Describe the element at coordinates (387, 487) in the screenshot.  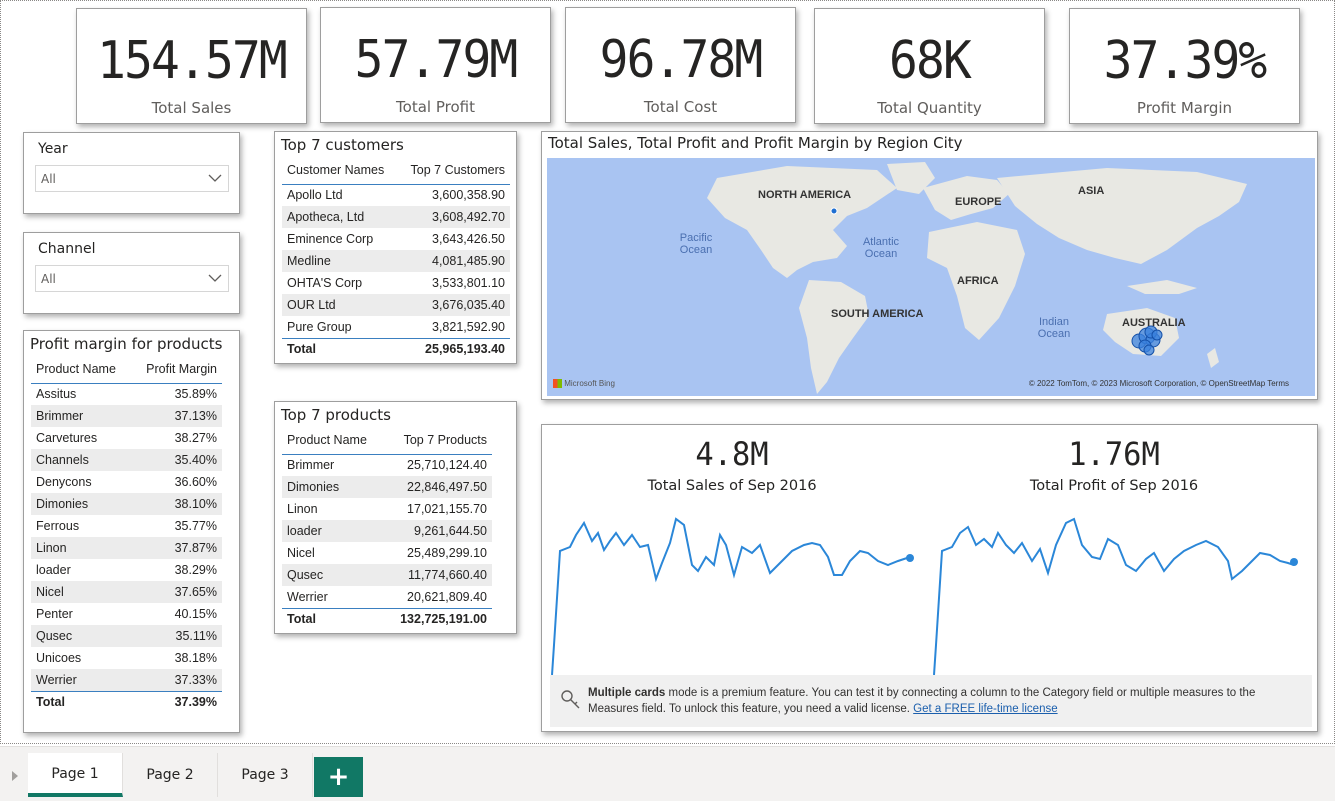
I see `table-row: Dimonies 22,846,497.50` at that location.